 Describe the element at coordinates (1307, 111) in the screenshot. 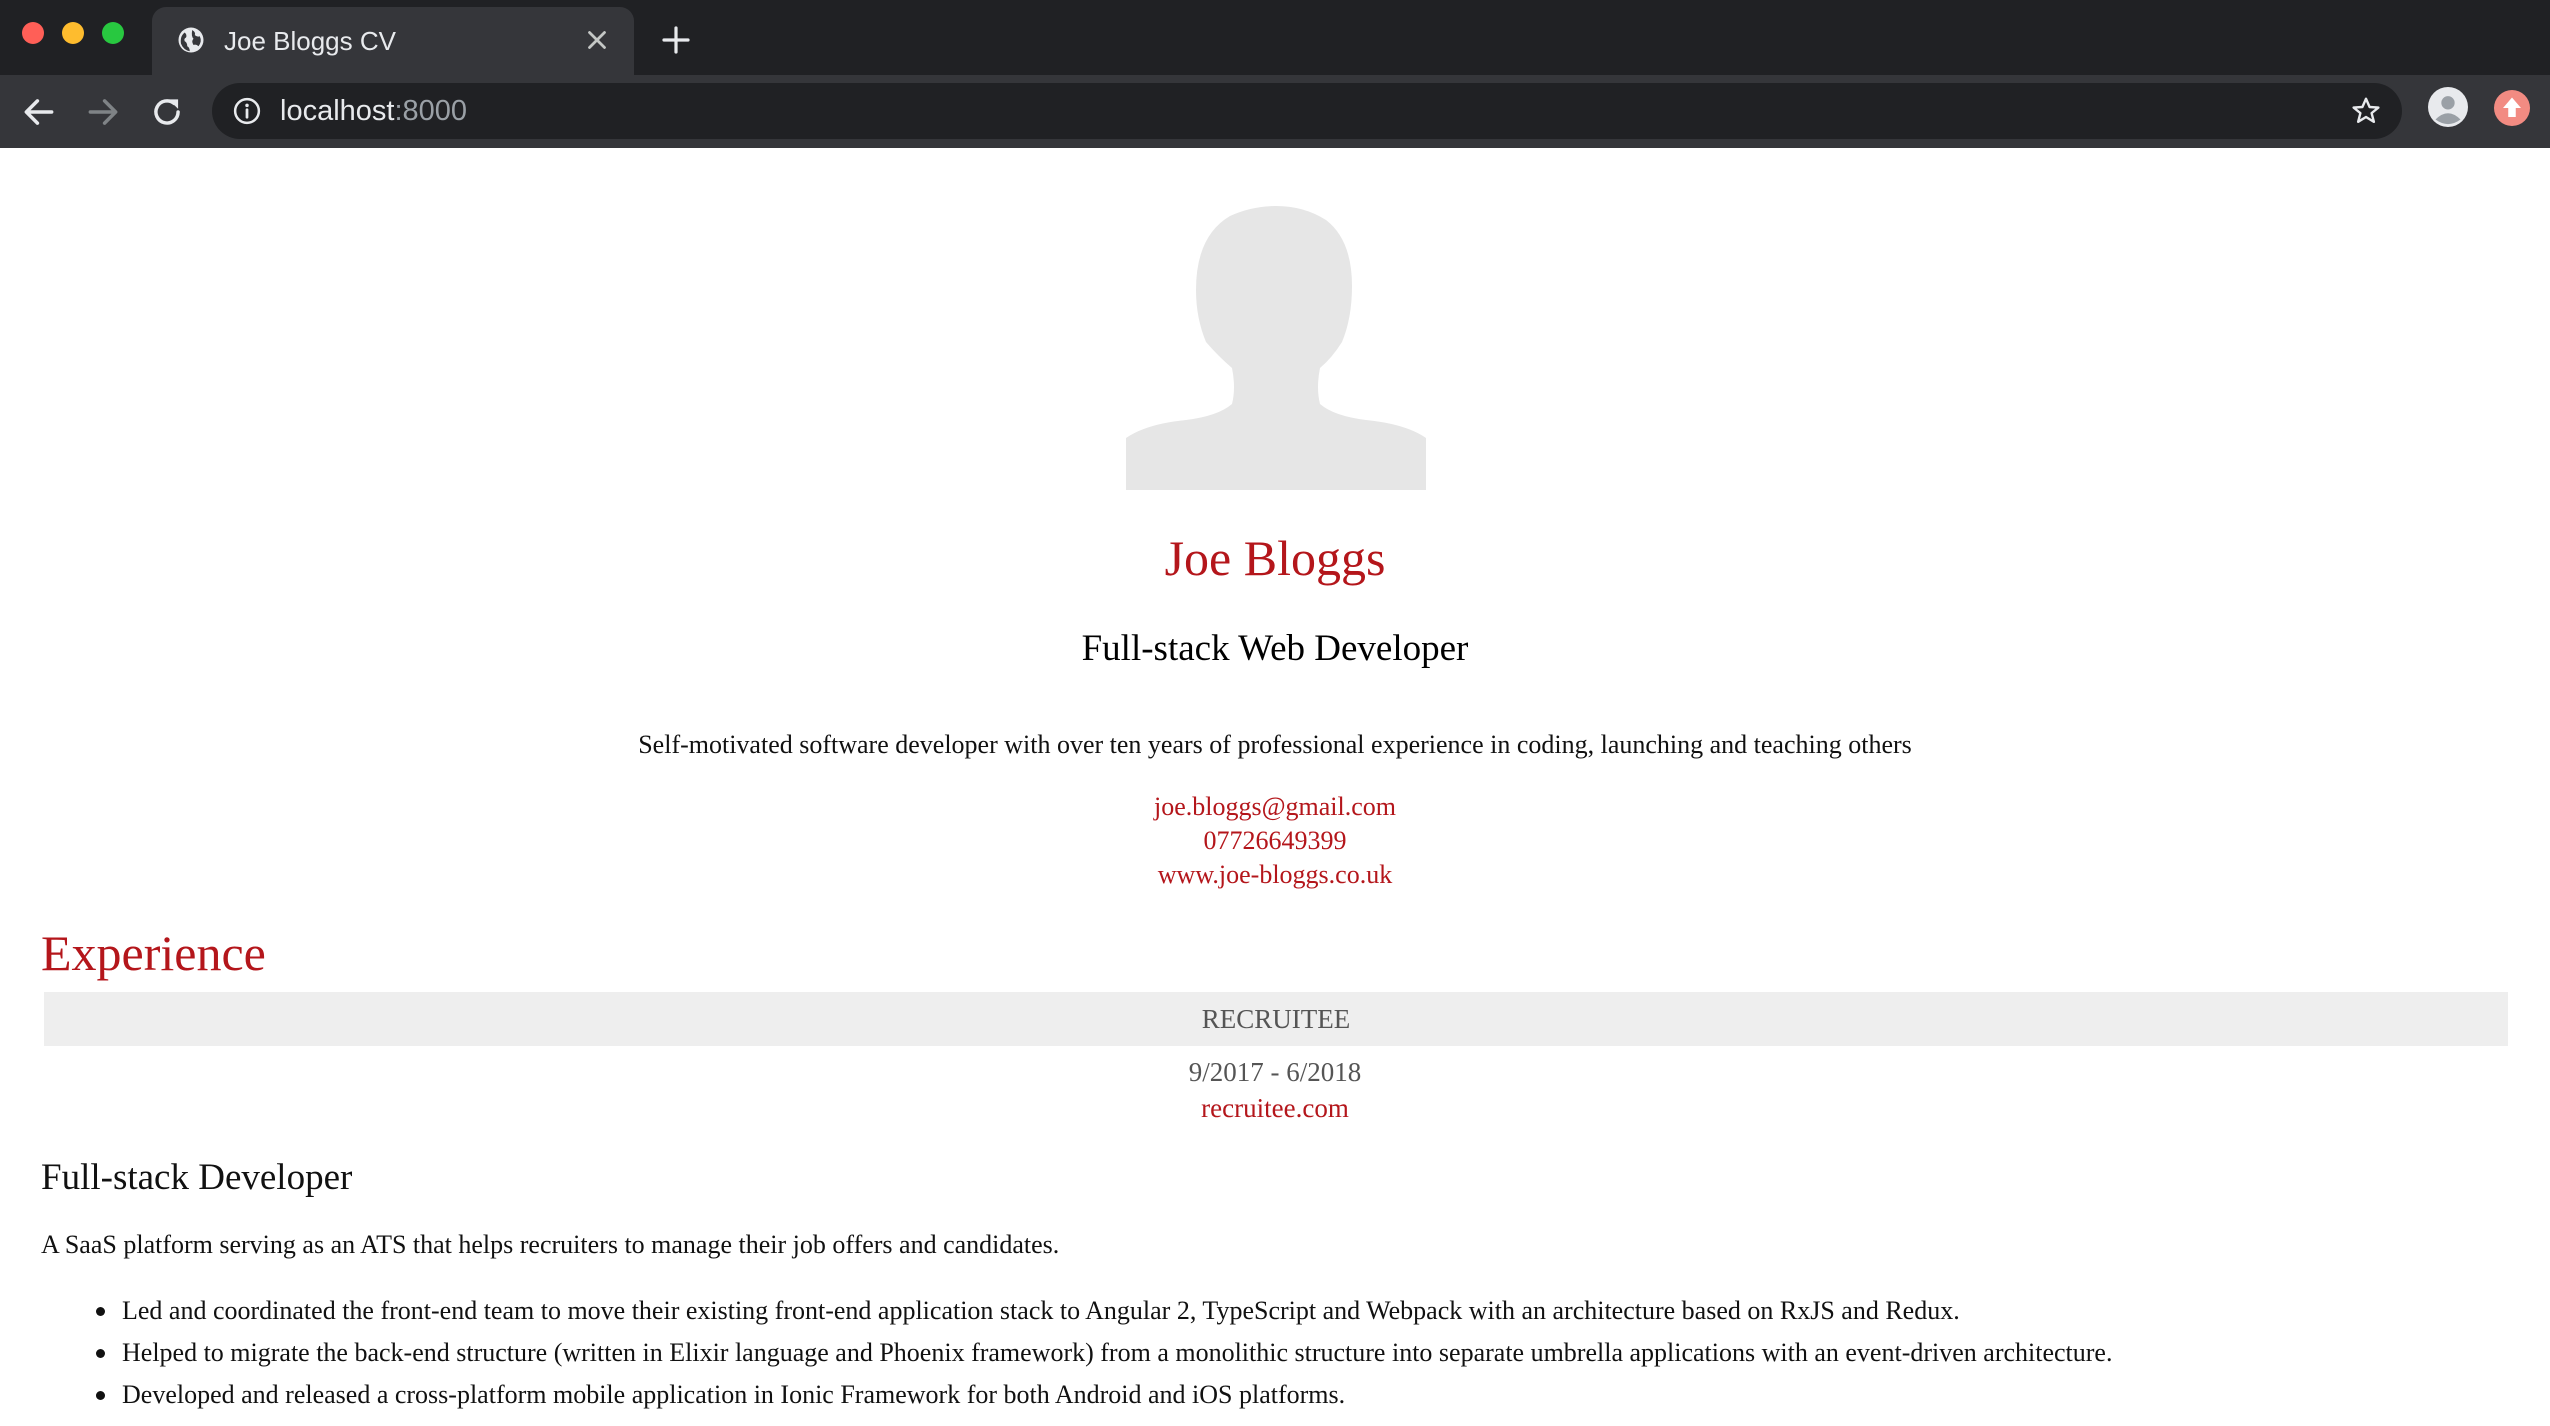

I see `address-bar: localhost:8000` at that location.